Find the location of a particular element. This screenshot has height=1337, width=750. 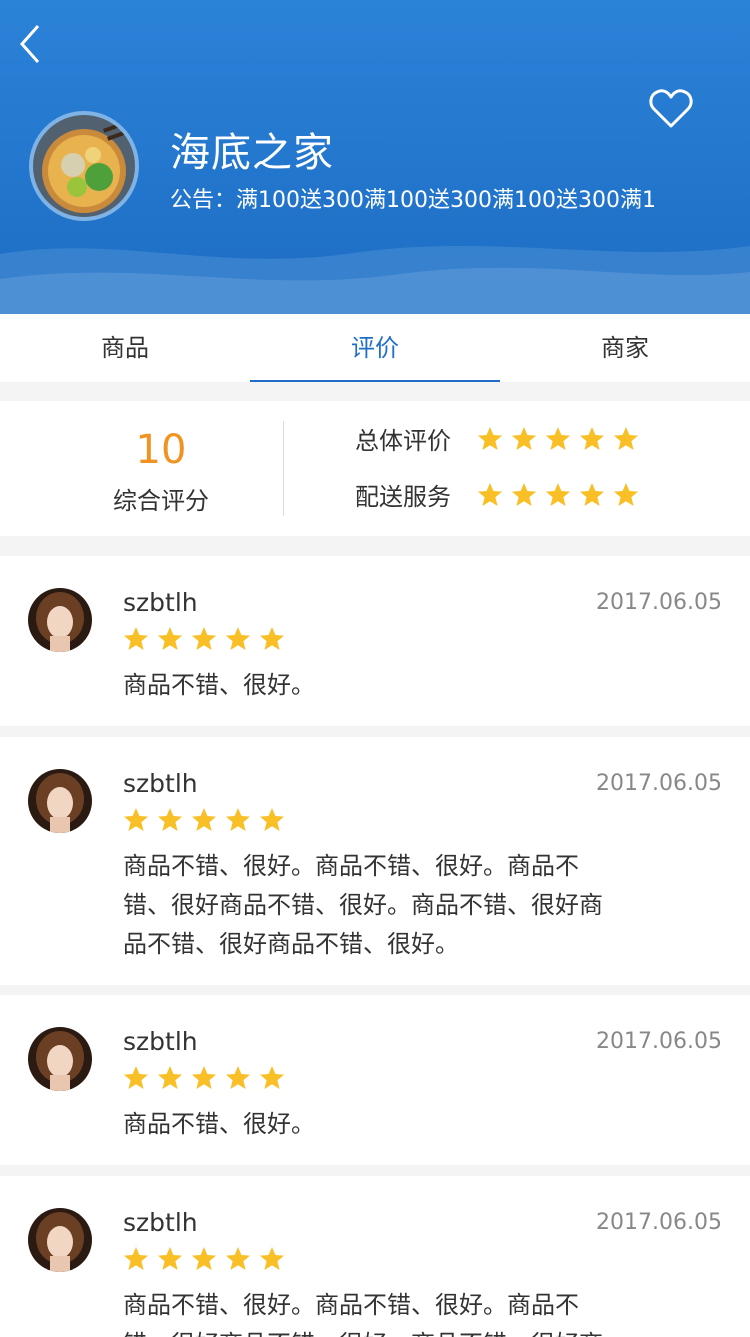

food-bowl-image is located at coordinates (84, 166).